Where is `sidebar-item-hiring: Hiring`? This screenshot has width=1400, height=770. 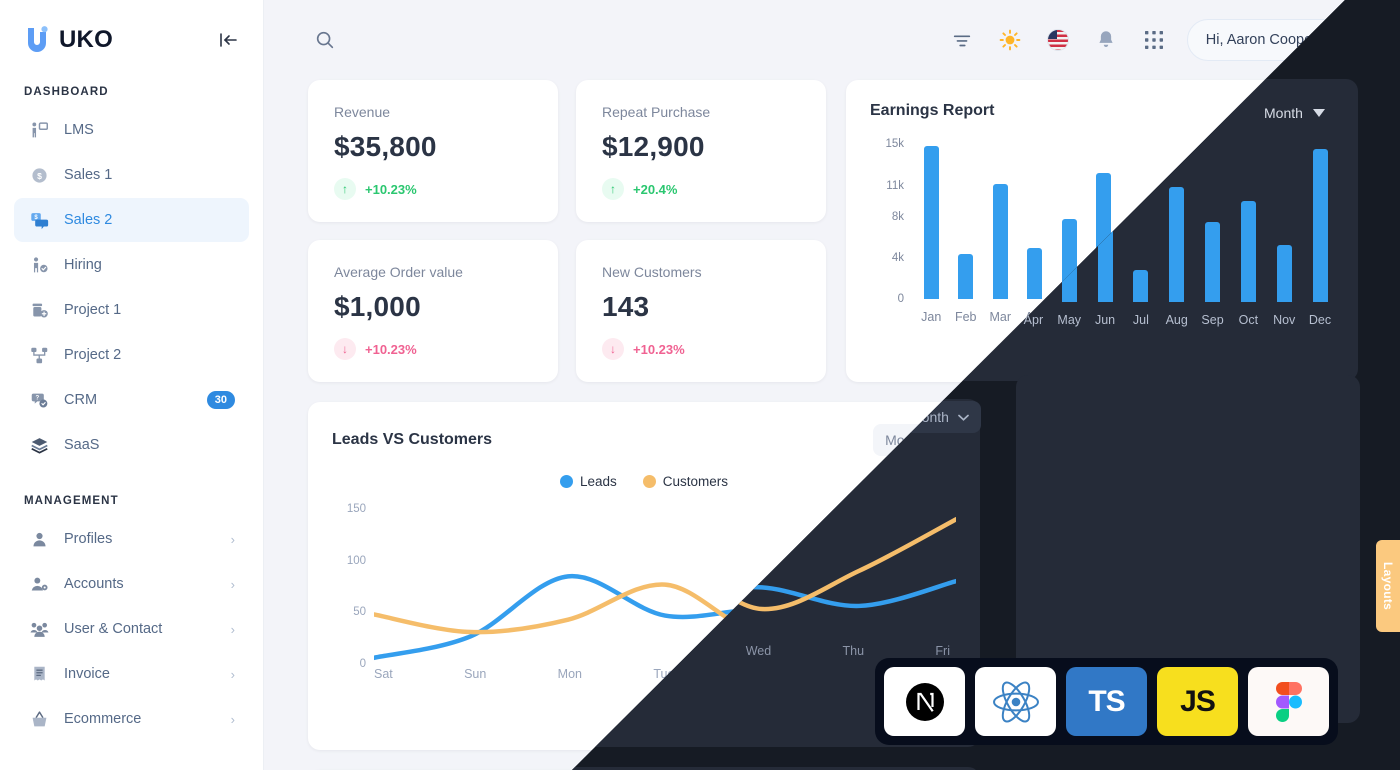 sidebar-item-hiring: Hiring is located at coordinates (131, 265).